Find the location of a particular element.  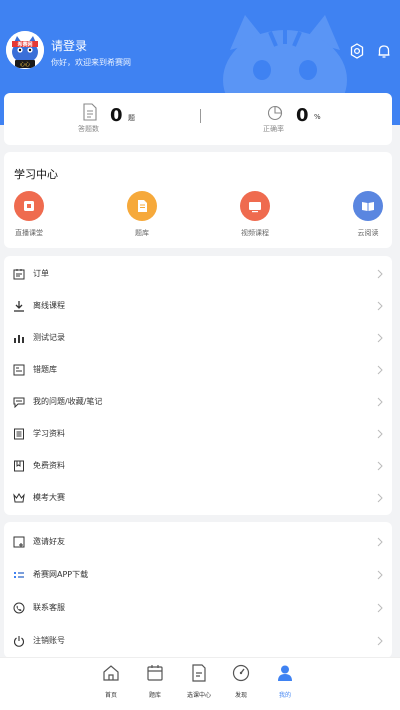

menu-item-label: 模考大赛 is located at coordinates (49, 497).